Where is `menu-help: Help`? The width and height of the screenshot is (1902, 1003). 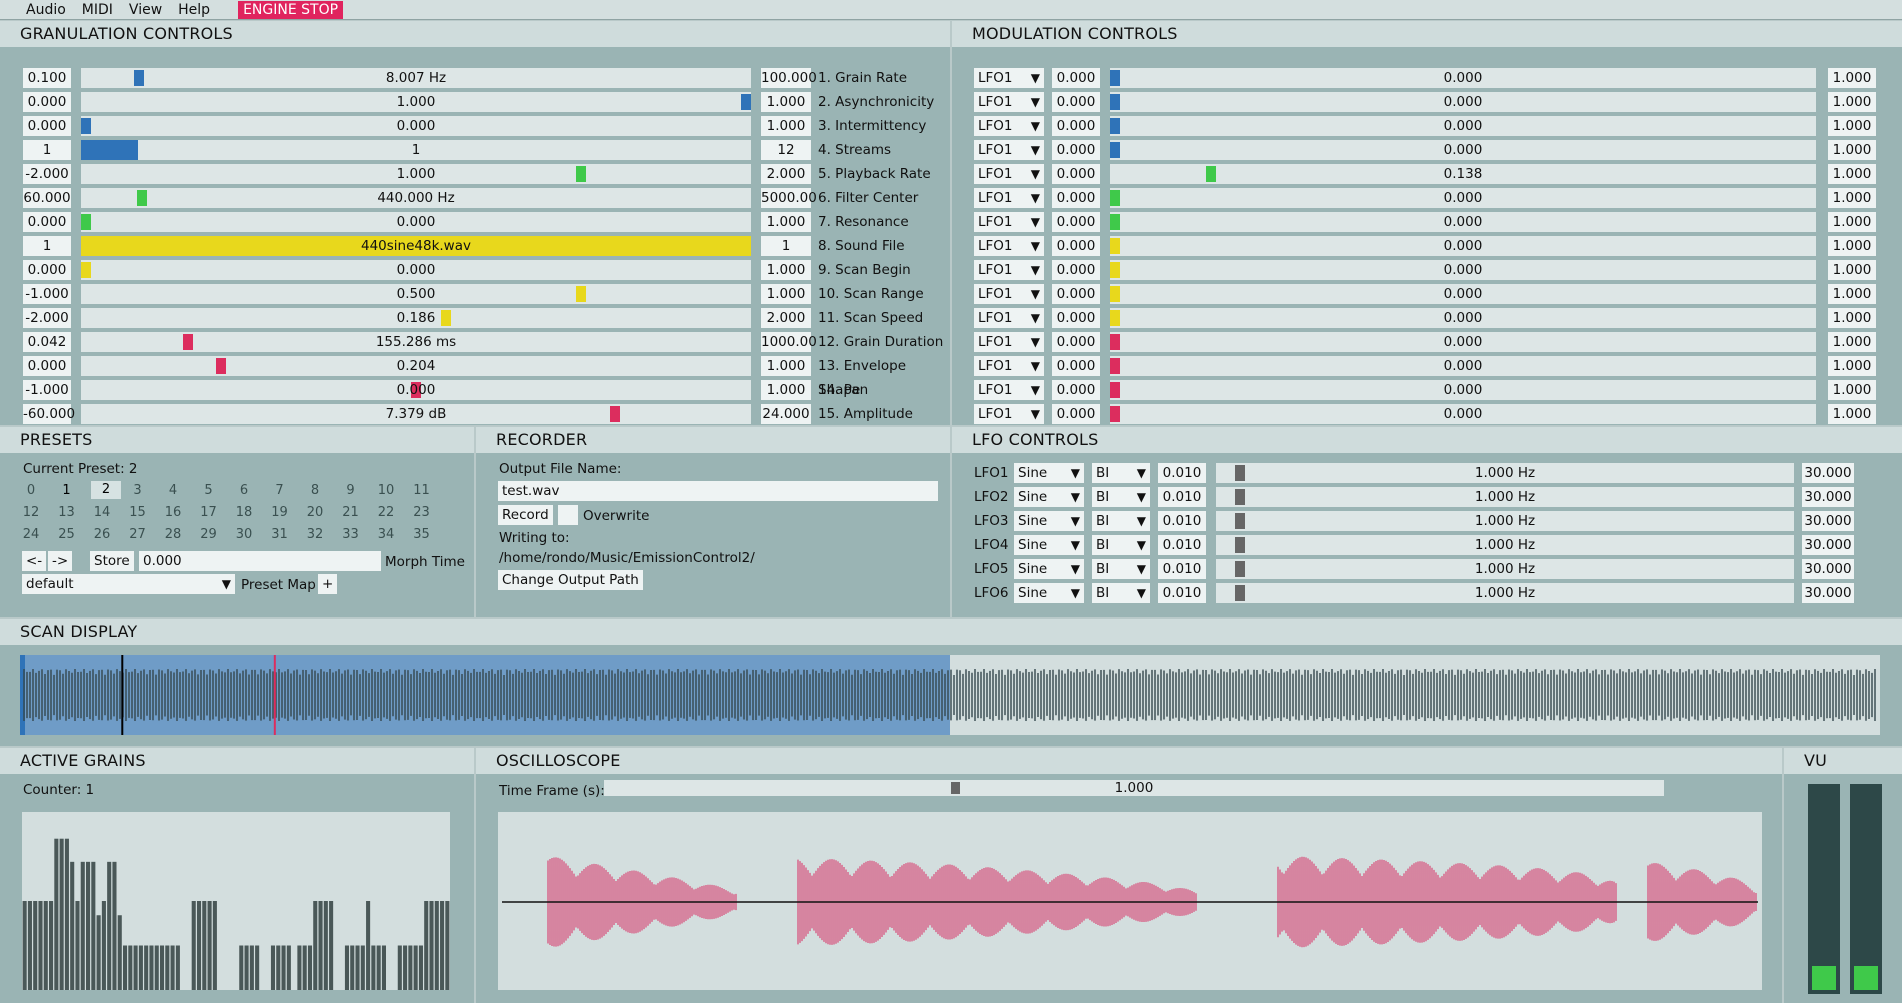 menu-help: Help is located at coordinates (194, 10).